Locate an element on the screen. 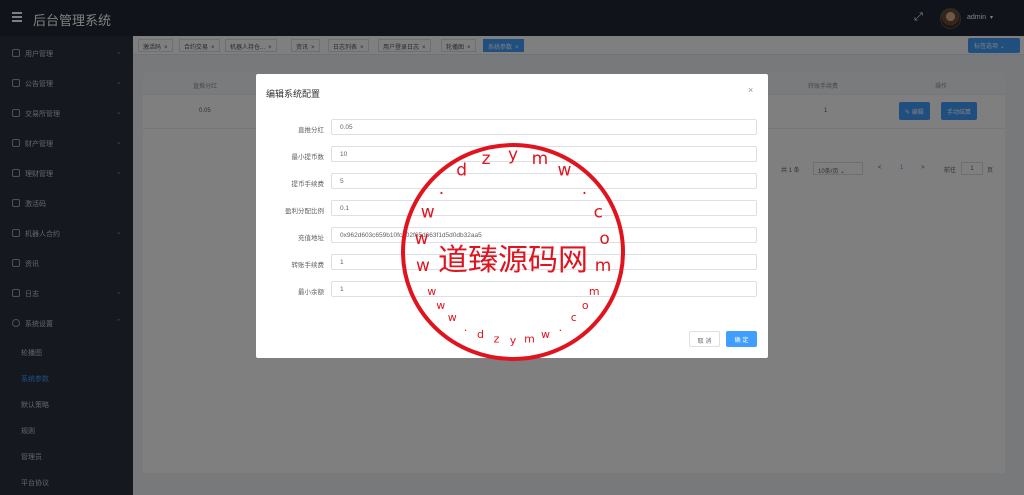 This screenshot has height=495, width=1024. stamp-top-letter-3: . is located at coordinates (441, 189).